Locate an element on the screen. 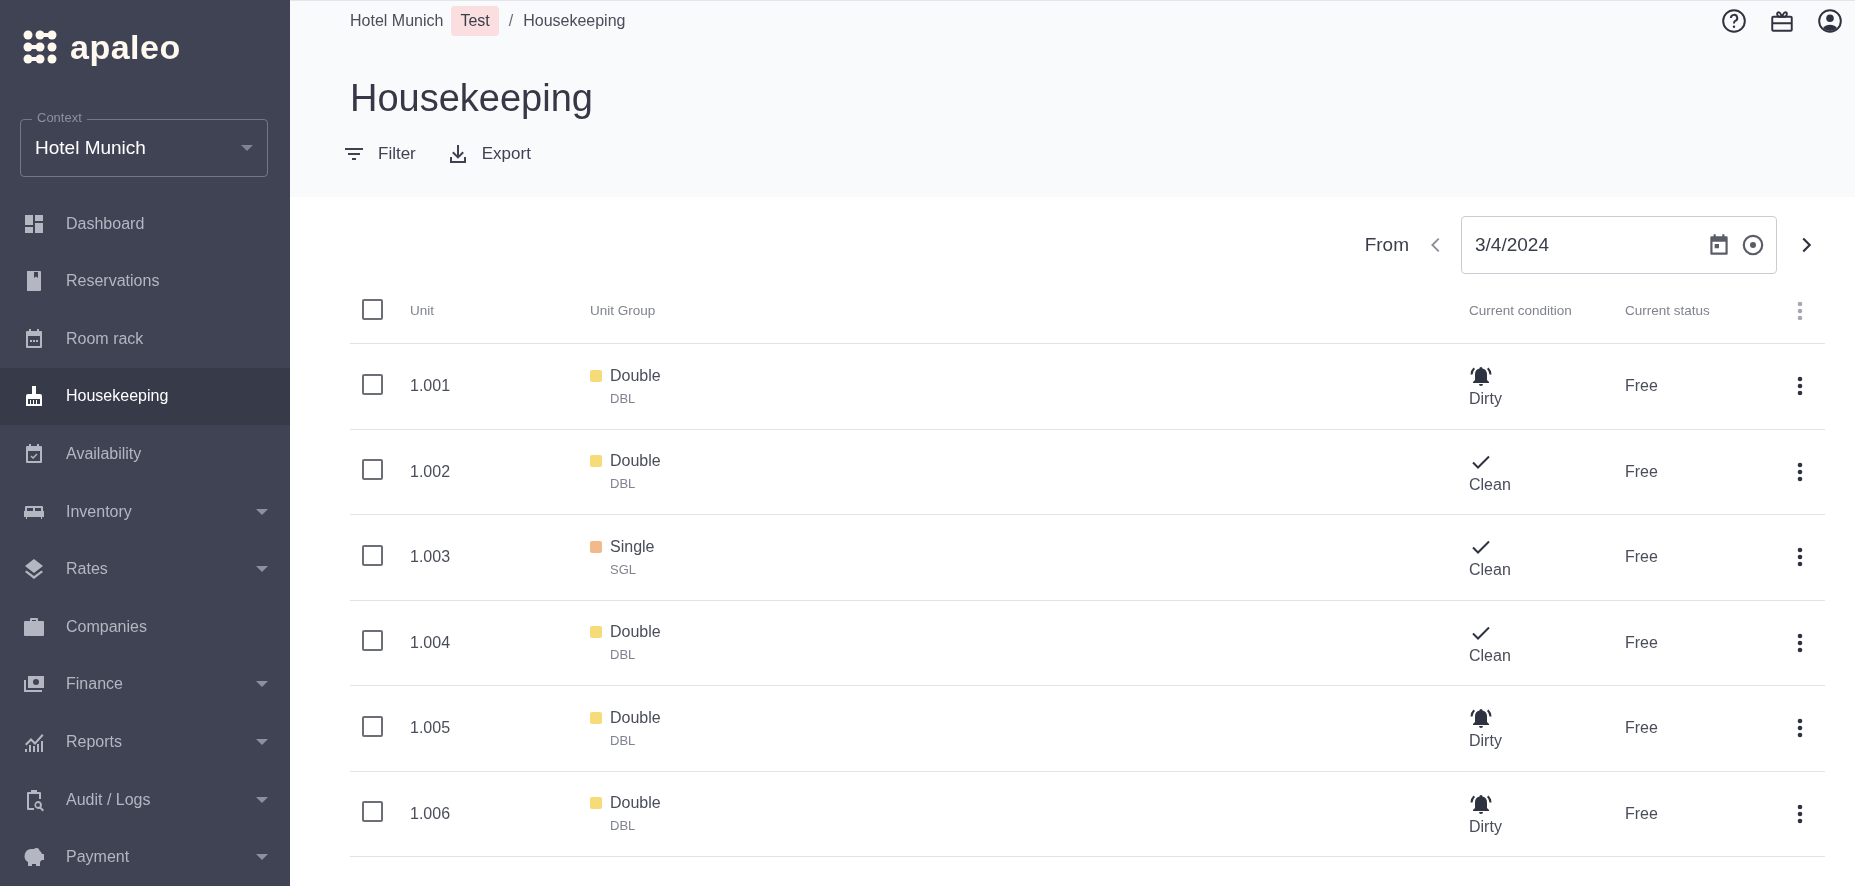 Image resolution: width=1855 pixels, height=886 pixels. nav-item: Companies is located at coordinates (145, 627).